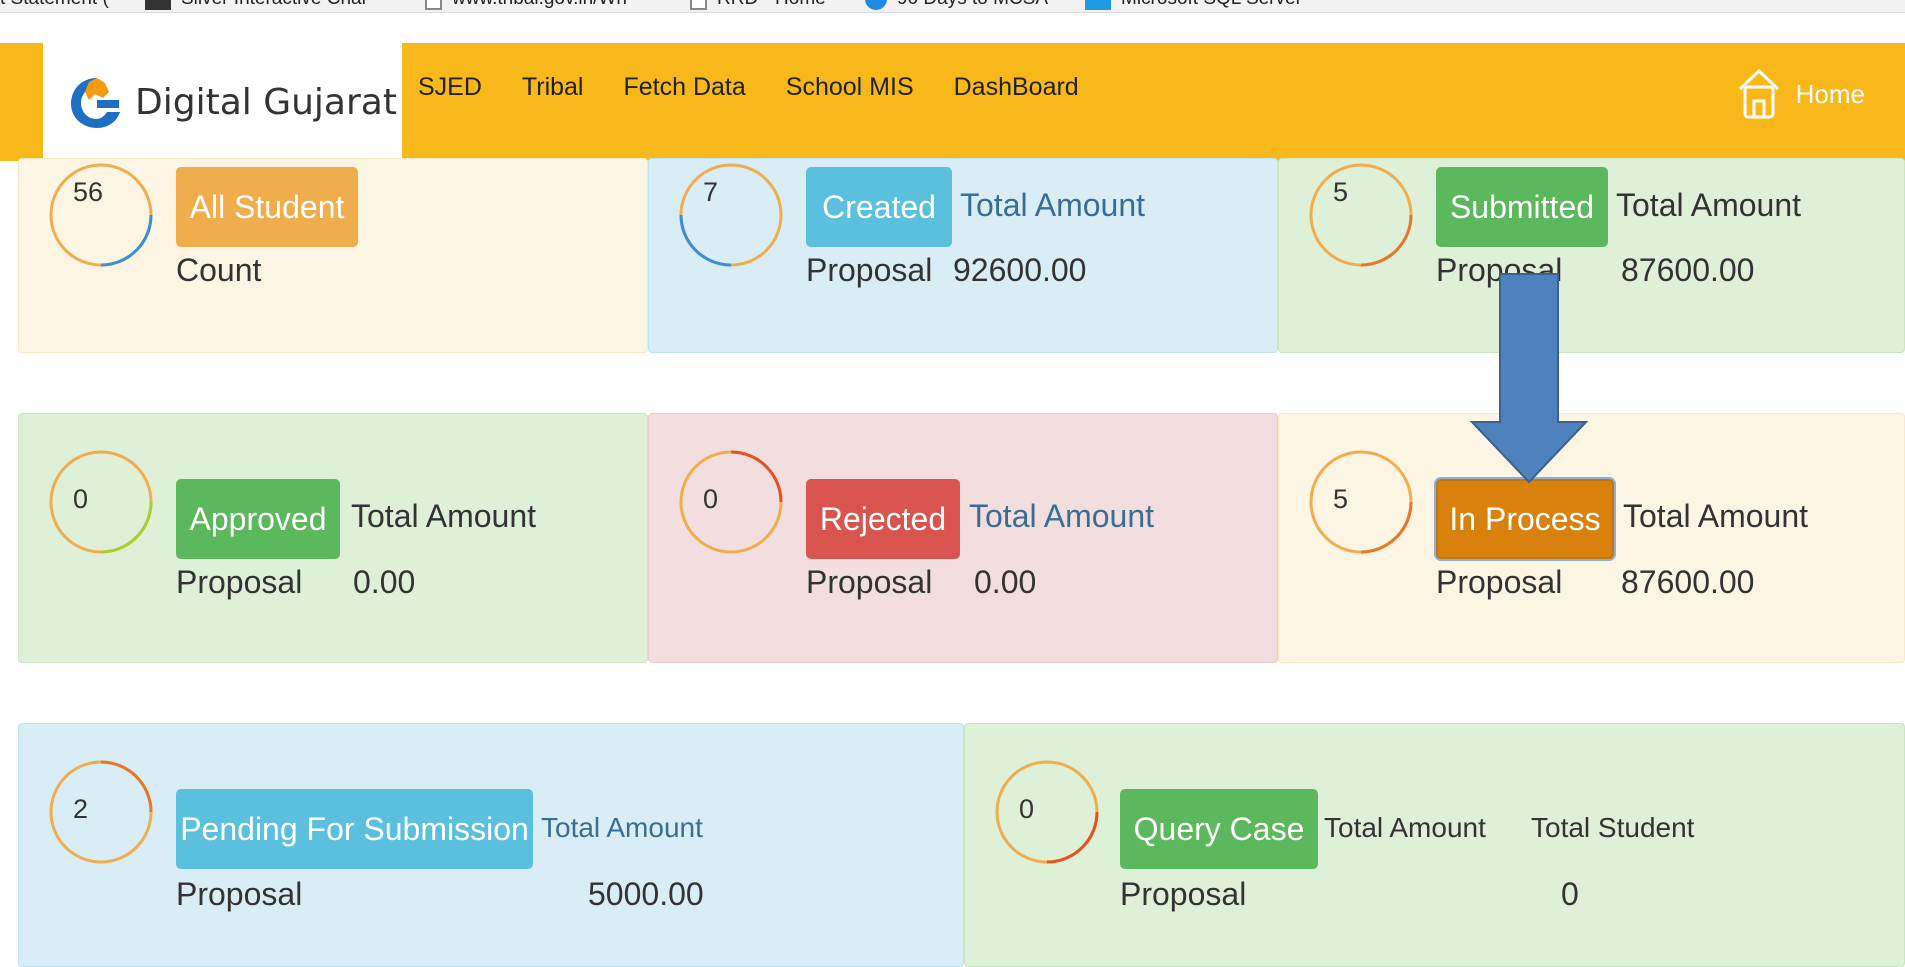  I want to click on bookmark-item: Microsoft SQL Server, so click(1193, 5).